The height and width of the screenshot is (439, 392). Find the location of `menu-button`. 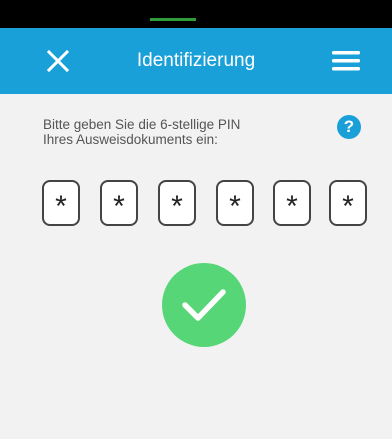

menu-button is located at coordinates (346, 61).